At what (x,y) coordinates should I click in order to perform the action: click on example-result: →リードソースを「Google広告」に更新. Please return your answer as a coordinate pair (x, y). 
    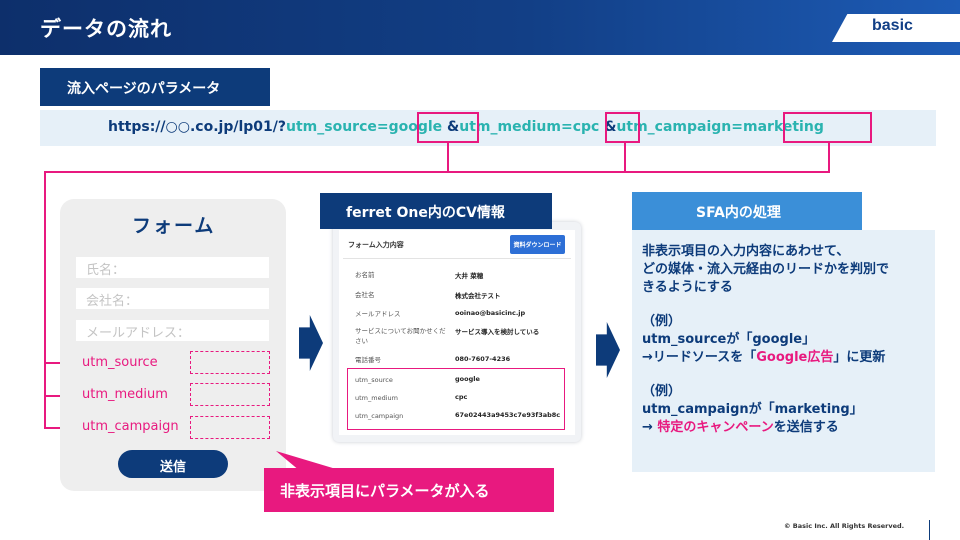
    Looking at the image, I should click on (763, 355).